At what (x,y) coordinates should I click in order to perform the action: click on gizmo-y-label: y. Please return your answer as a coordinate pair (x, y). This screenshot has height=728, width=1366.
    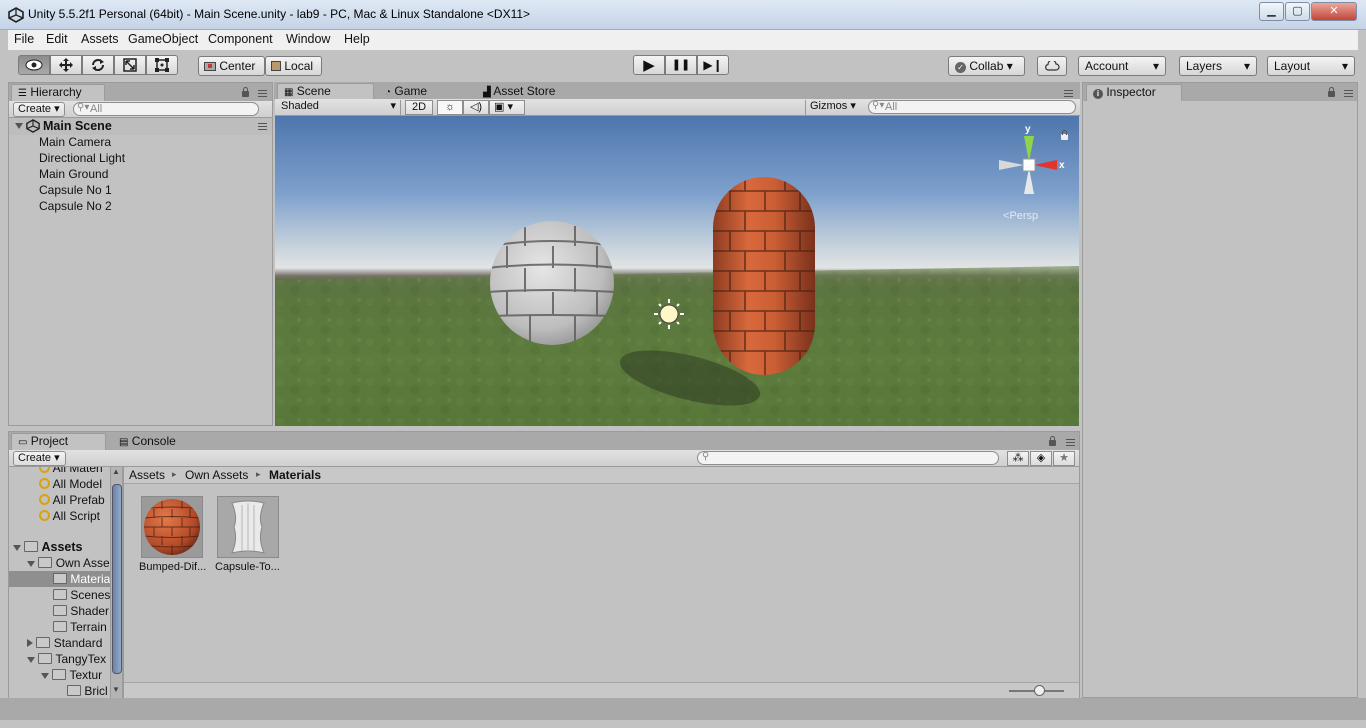
    Looking at the image, I should click on (1028, 129).